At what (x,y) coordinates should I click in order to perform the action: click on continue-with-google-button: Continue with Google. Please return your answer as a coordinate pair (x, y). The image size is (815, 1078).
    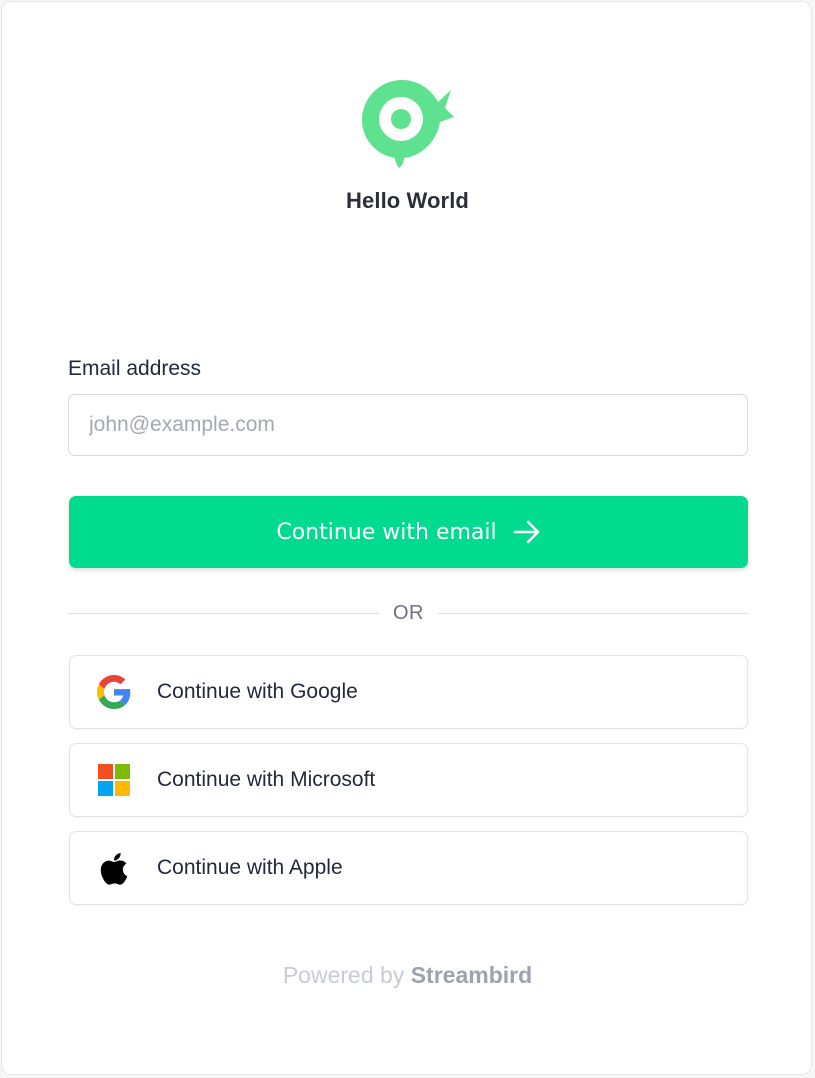
    Looking at the image, I should click on (408, 692).